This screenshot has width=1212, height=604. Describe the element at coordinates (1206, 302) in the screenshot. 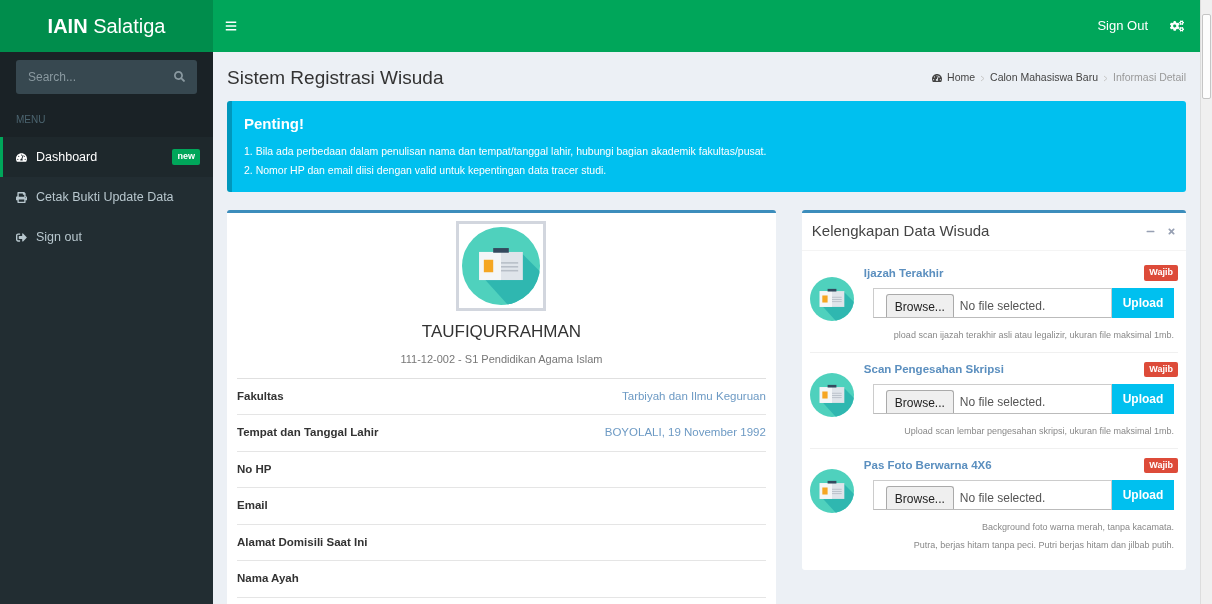

I see `scrollbar` at that location.